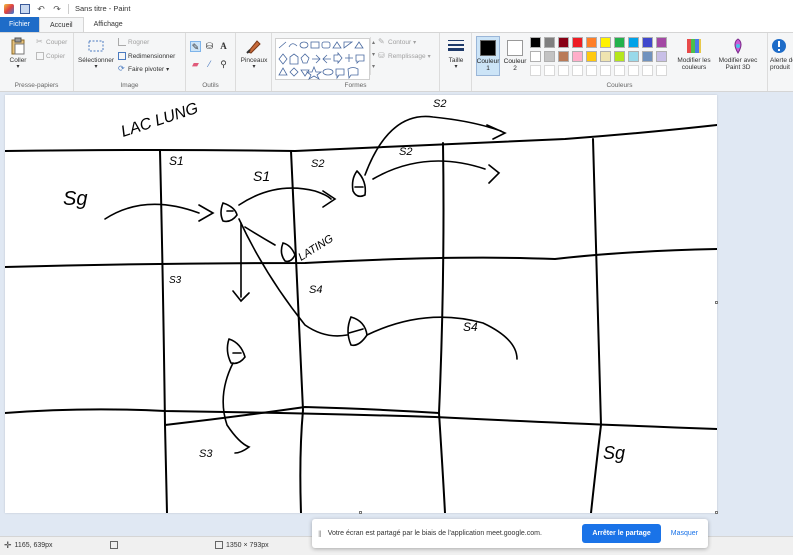  What do you see at coordinates (716, 512) in the screenshot?
I see `resize-handle-corner` at bounding box center [716, 512].